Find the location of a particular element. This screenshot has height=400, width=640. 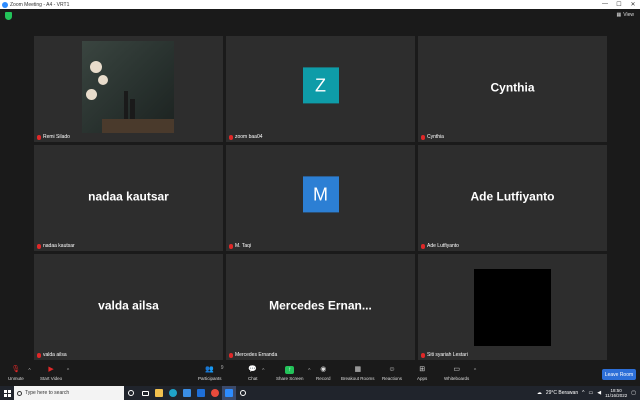

chrome-icon is located at coordinates (215, 393).